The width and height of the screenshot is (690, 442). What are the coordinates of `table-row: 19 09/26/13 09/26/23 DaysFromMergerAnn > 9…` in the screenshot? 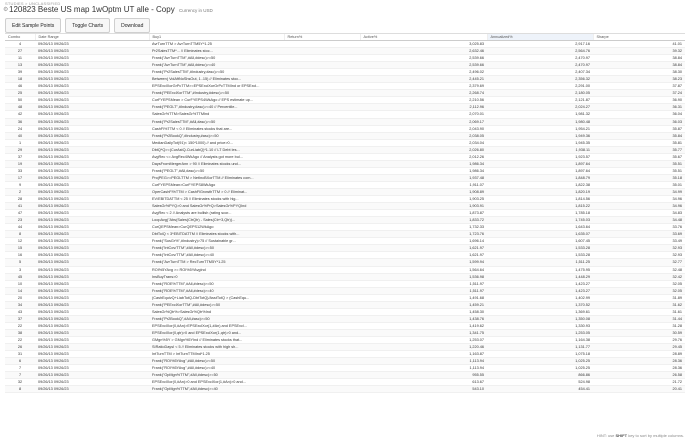 It's located at (345, 164).